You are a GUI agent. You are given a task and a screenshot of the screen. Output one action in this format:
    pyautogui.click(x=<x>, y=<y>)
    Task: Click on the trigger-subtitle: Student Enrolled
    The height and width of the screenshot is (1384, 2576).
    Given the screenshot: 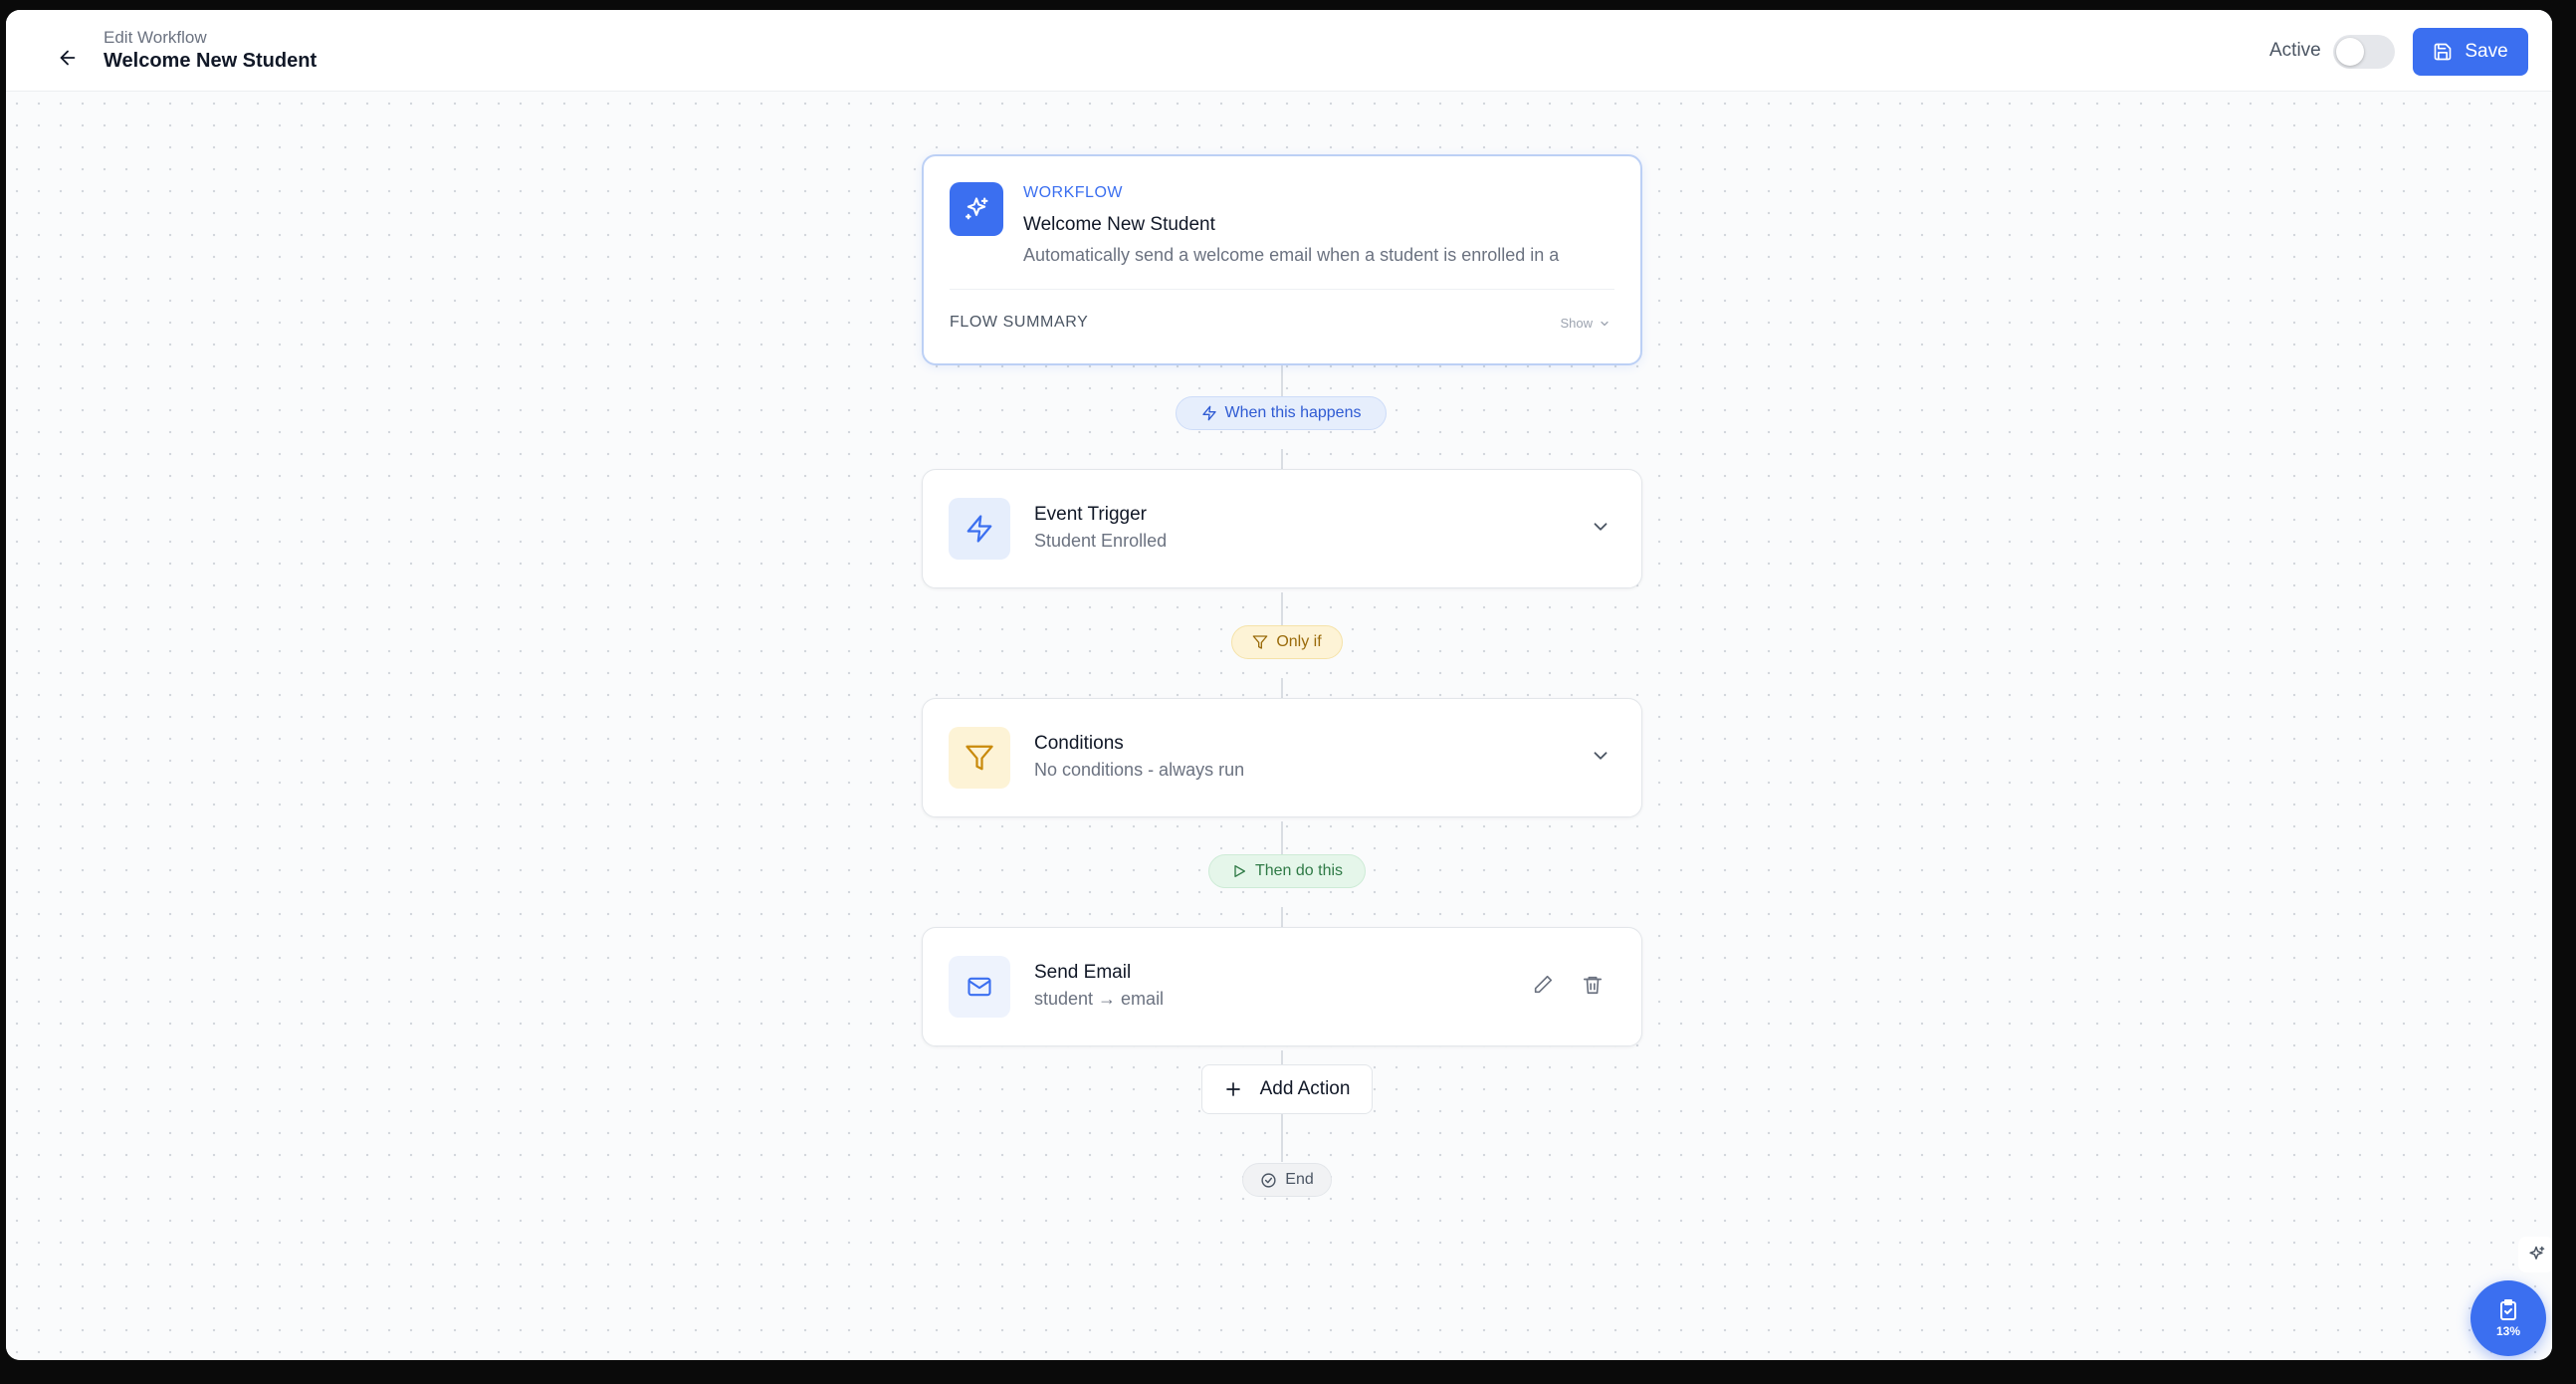 What is the action you would take?
    pyautogui.click(x=1101, y=541)
    